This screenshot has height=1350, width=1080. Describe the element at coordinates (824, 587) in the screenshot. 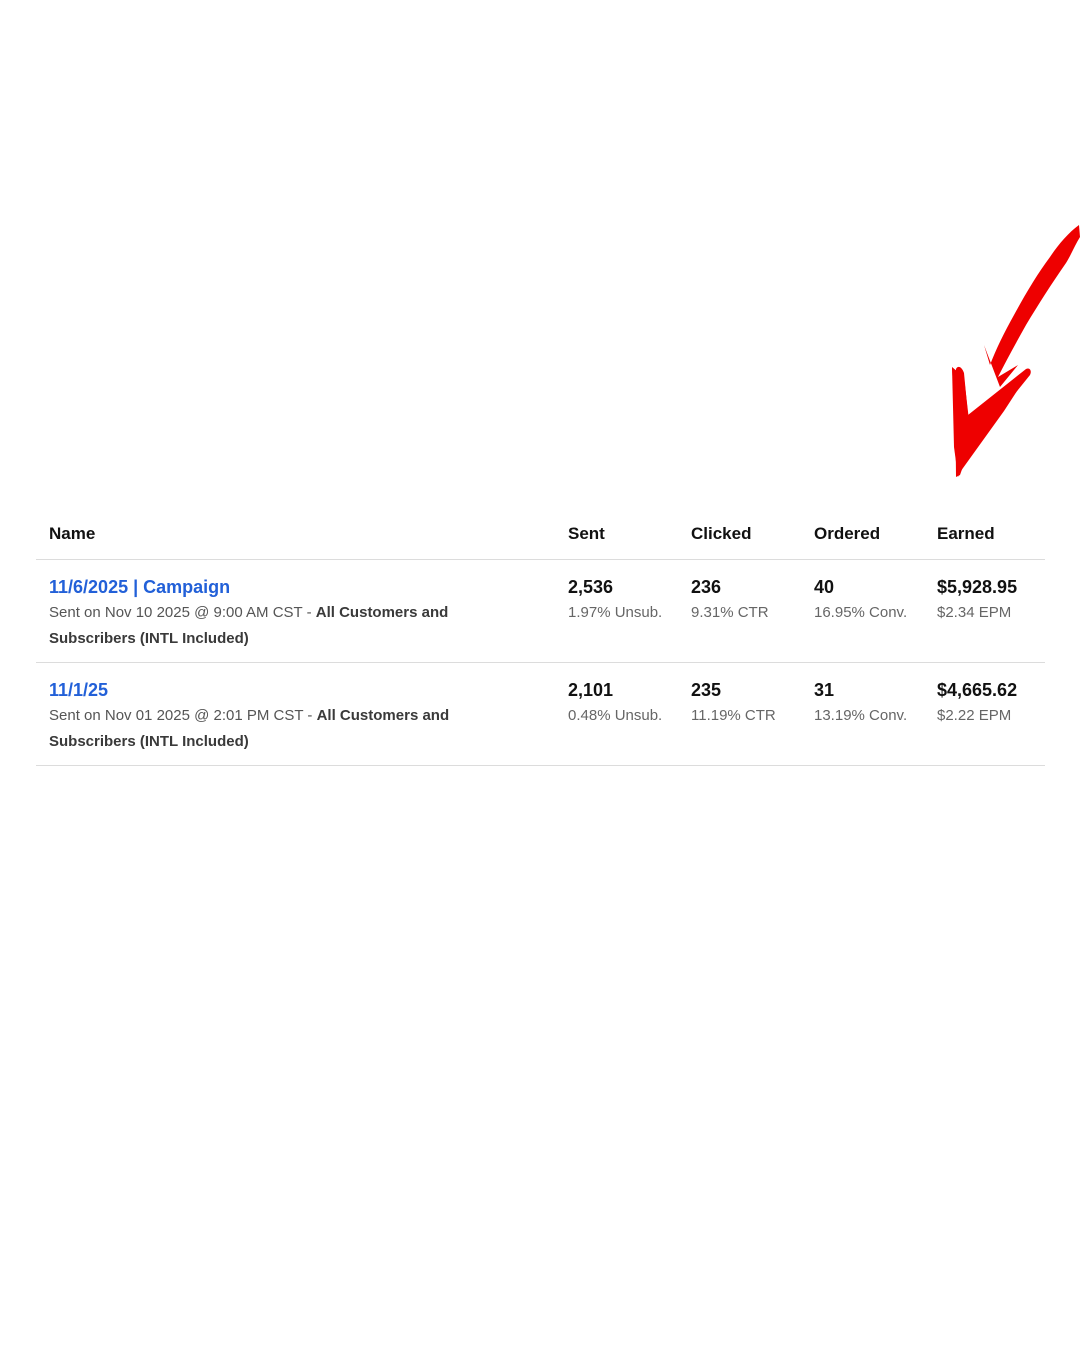

I see `ordered-count: 40` at that location.